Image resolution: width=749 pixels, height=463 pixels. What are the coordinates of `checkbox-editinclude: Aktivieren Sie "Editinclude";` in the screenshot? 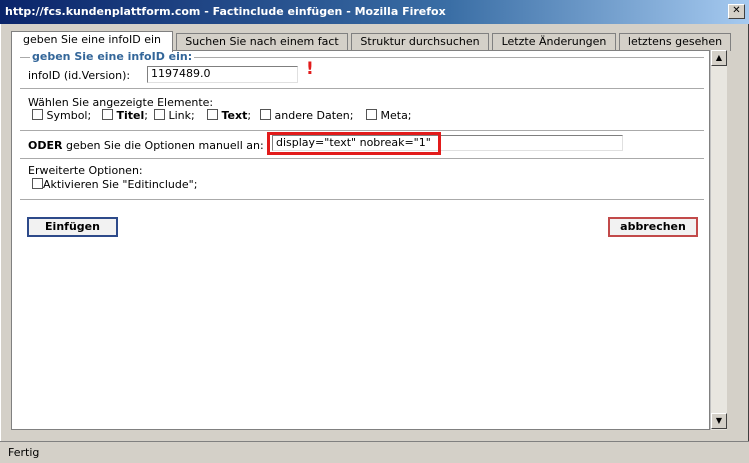 It's located at (114, 184).